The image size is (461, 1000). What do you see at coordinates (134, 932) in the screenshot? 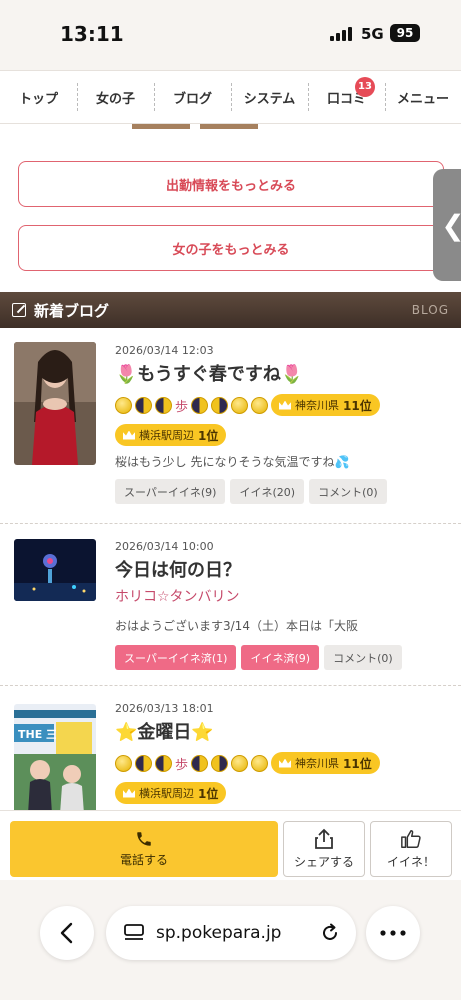
I see `reader-icon` at bounding box center [134, 932].